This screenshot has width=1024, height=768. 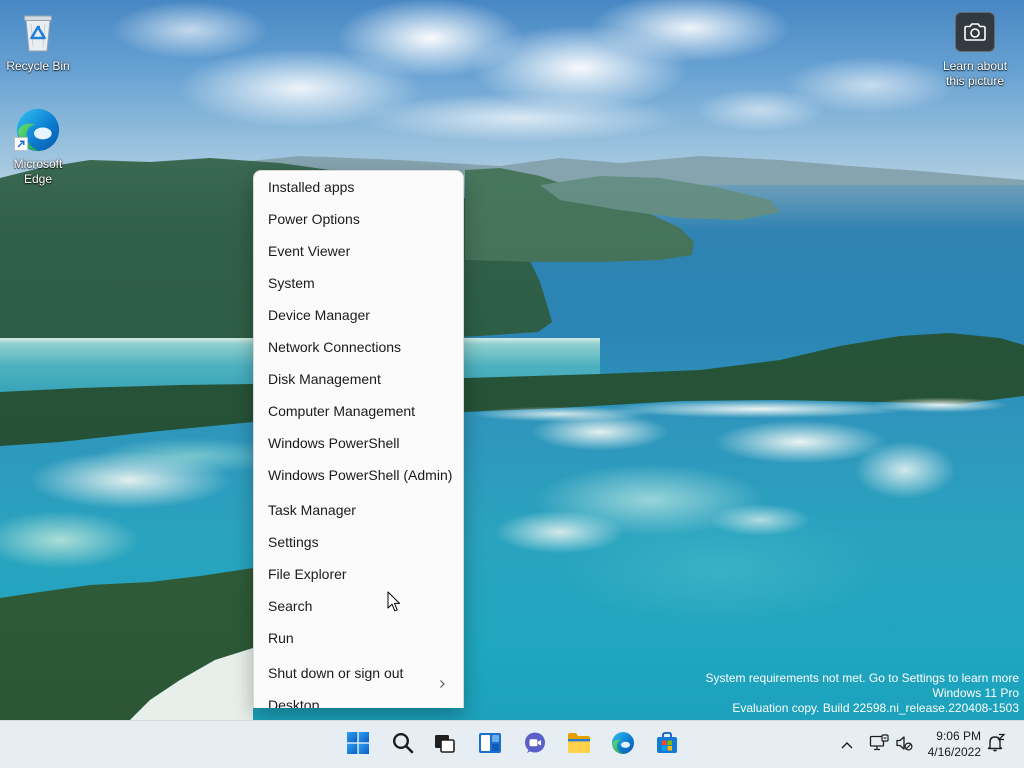 What do you see at coordinates (358, 606) in the screenshot?
I see `menu-item-search: Search` at bounding box center [358, 606].